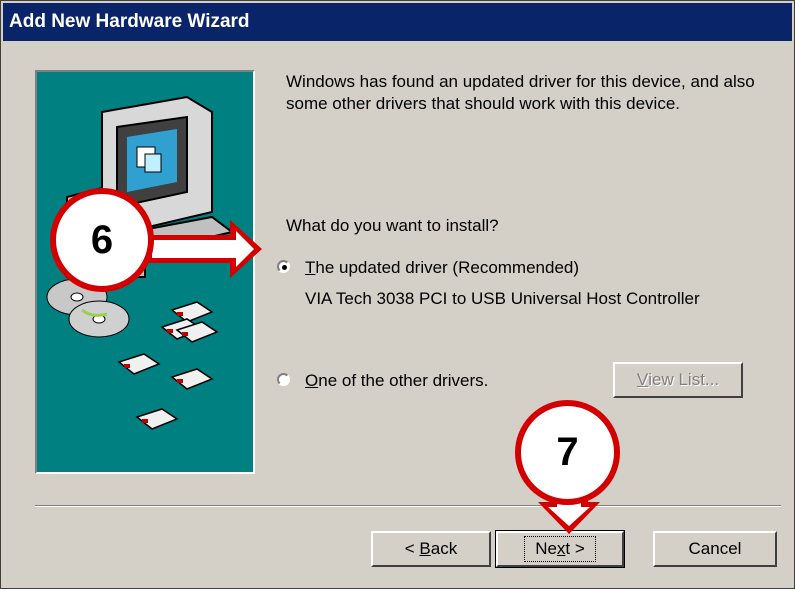  What do you see at coordinates (102, 240) in the screenshot?
I see `step-6-callout: 6` at bounding box center [102, 240].